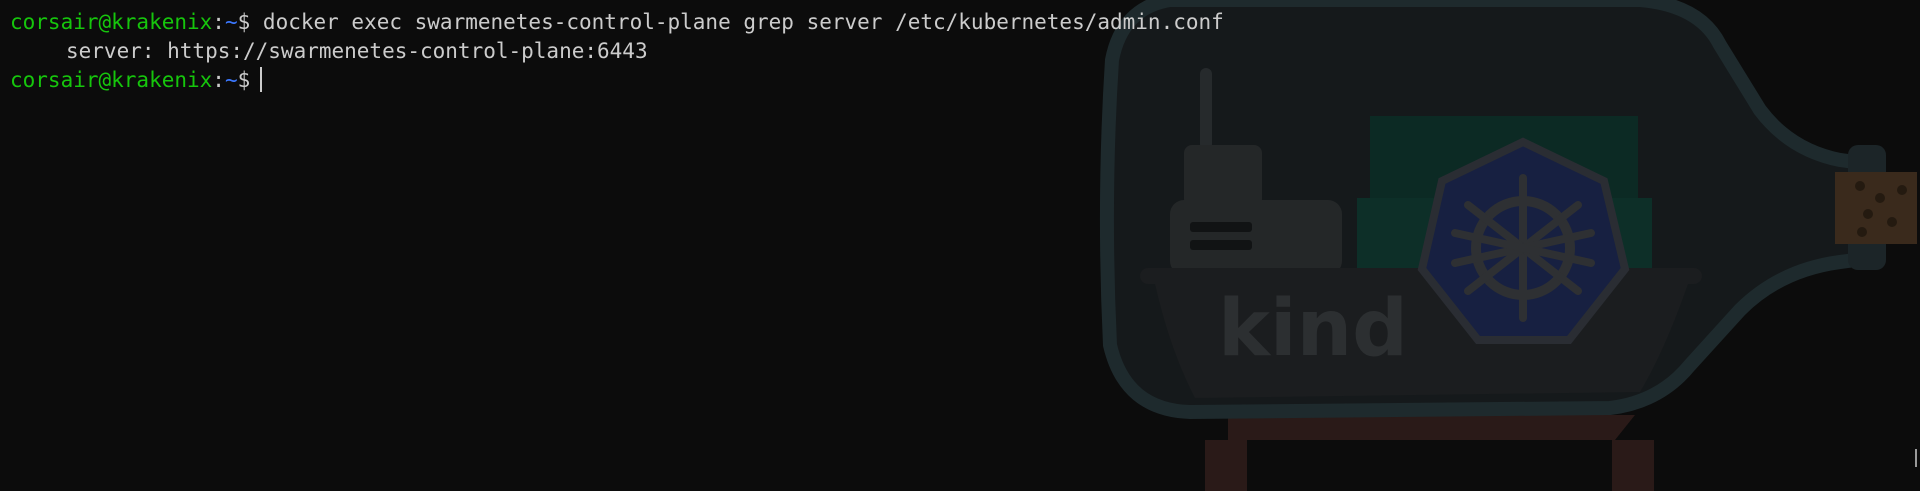 The height and width of the screenshot is (491, 1920). I want to click on ship-hull: kind, so click(1421, 333).